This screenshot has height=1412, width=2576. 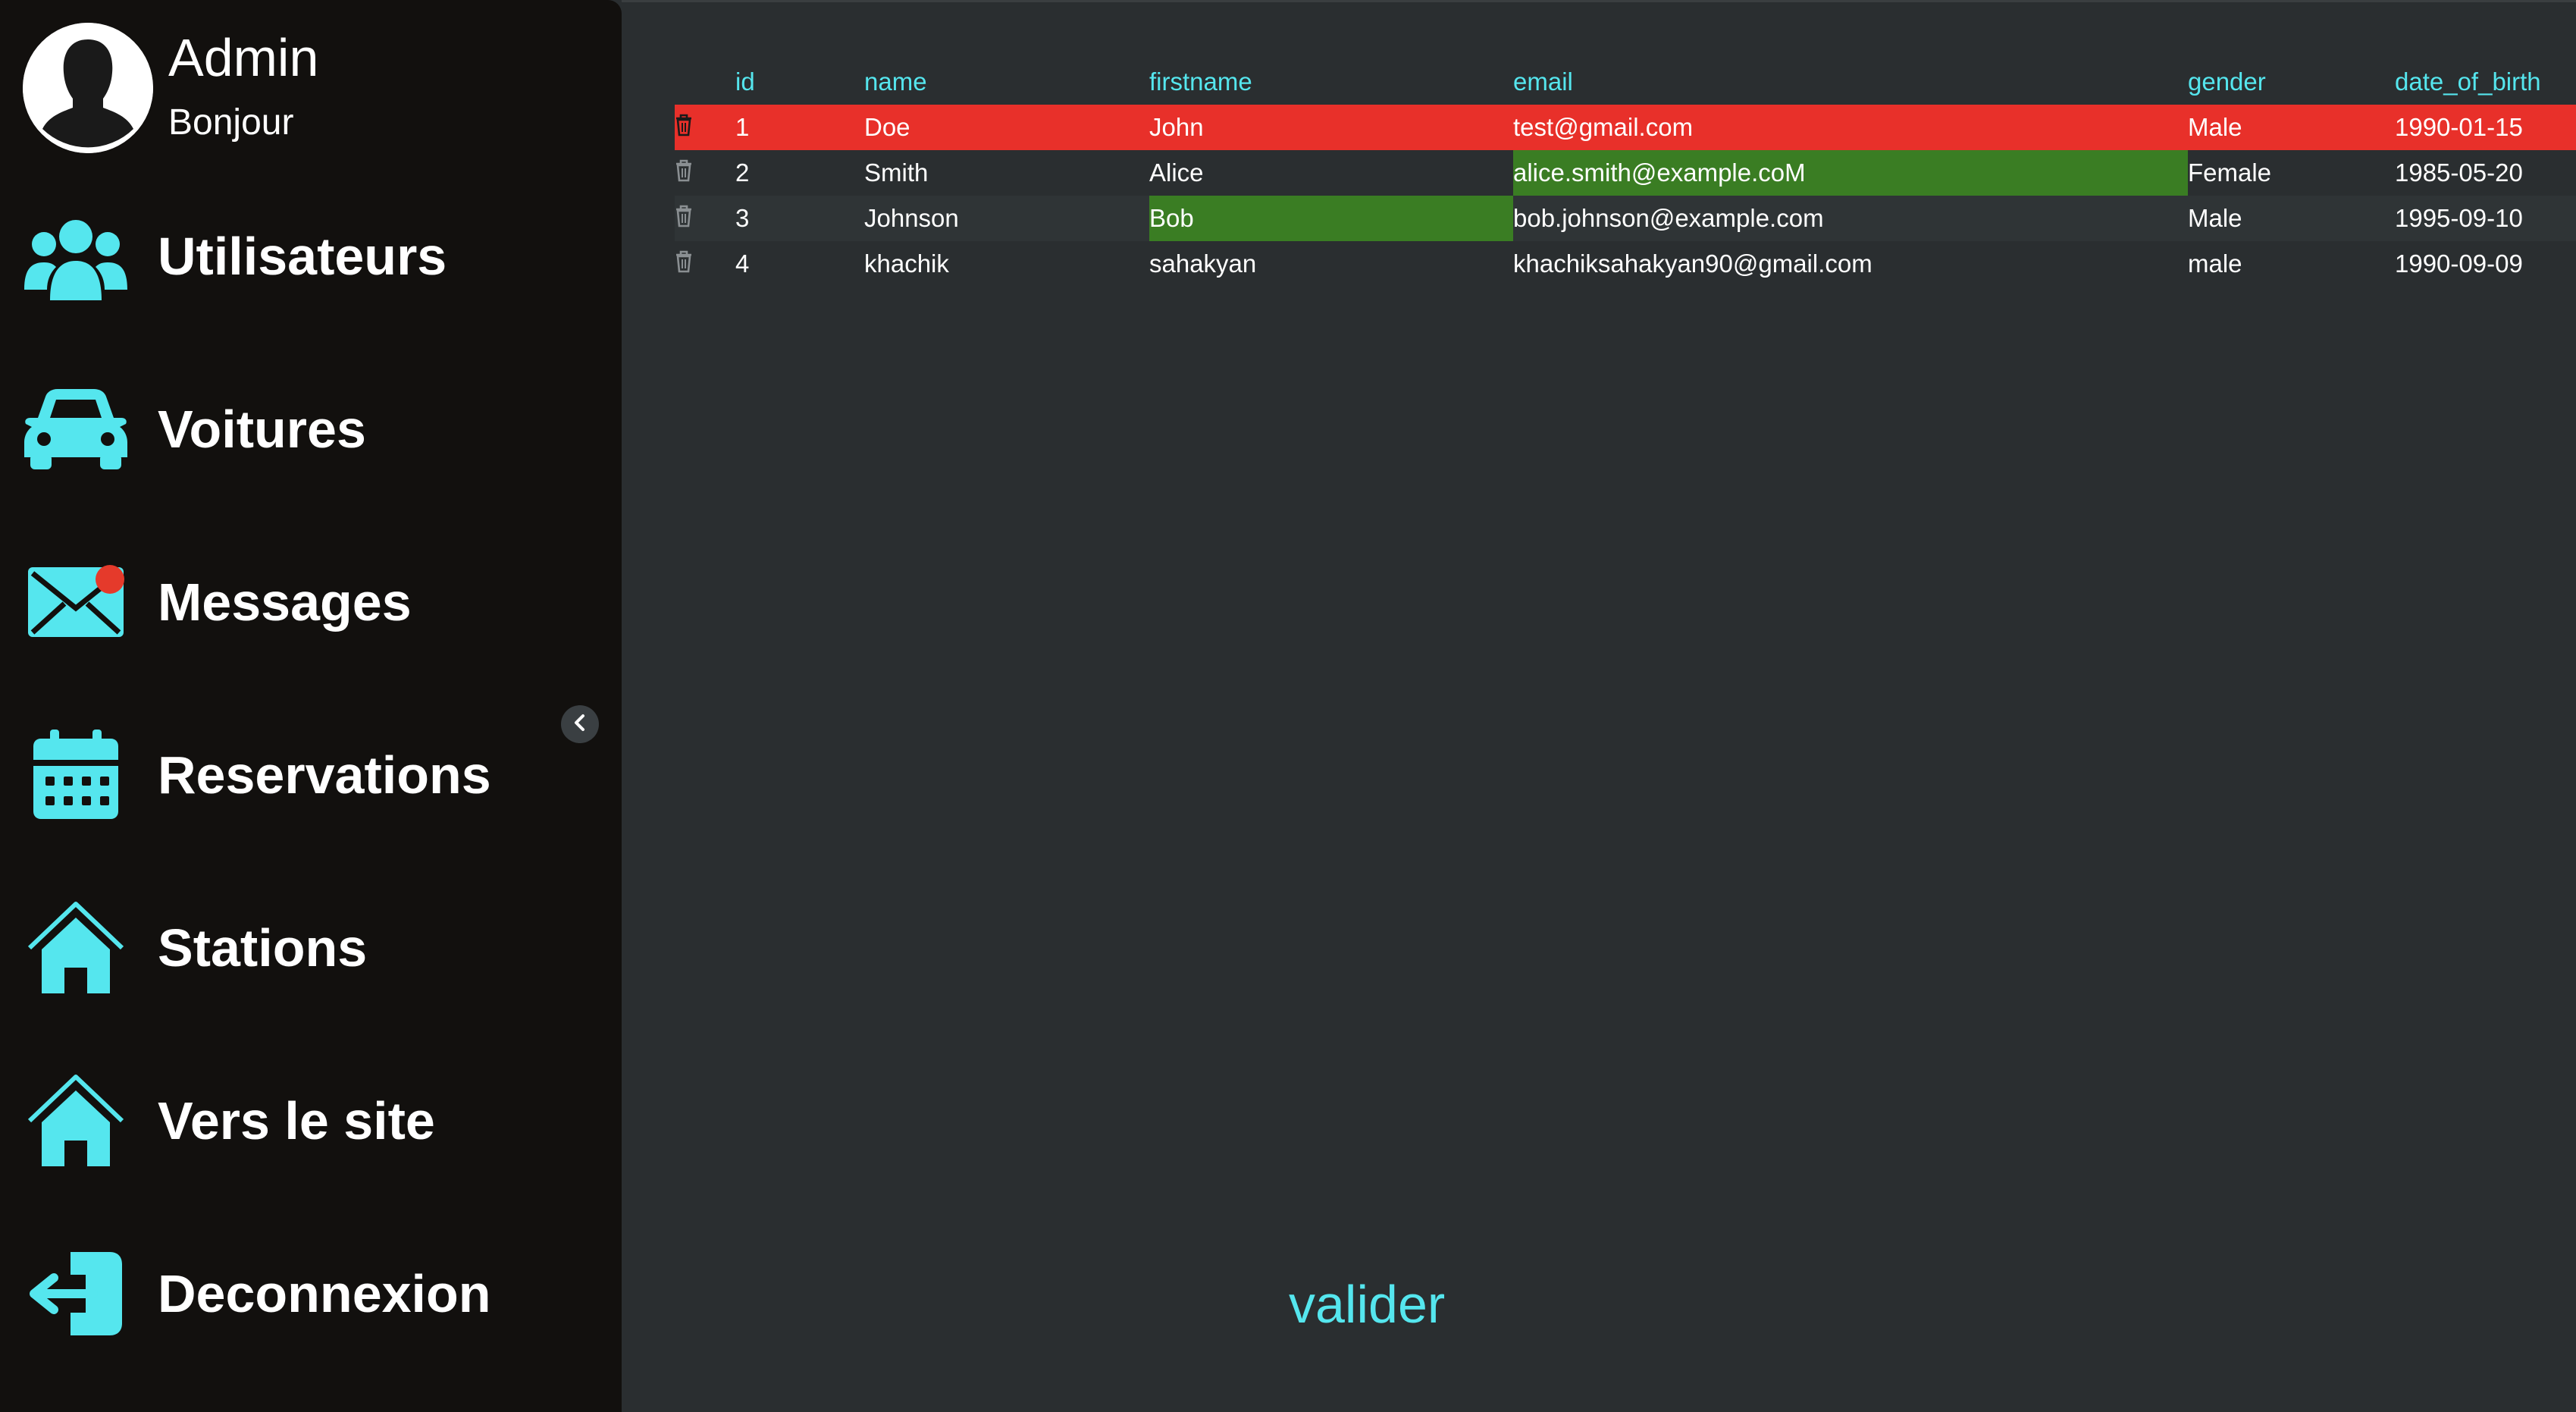 I want to click on profile: Admin Bonjour, so click(x=170, y=91).